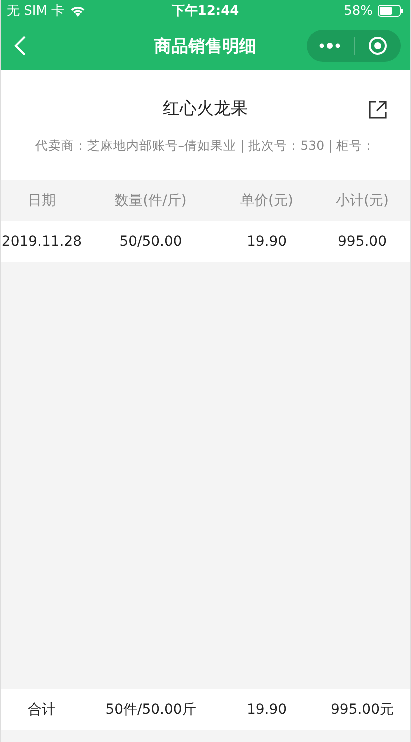 The width and height of the screenshot is (411, 742). Describe the element at coordinates (391, 11) in the screenshot. I see `battery-icon` at that location.